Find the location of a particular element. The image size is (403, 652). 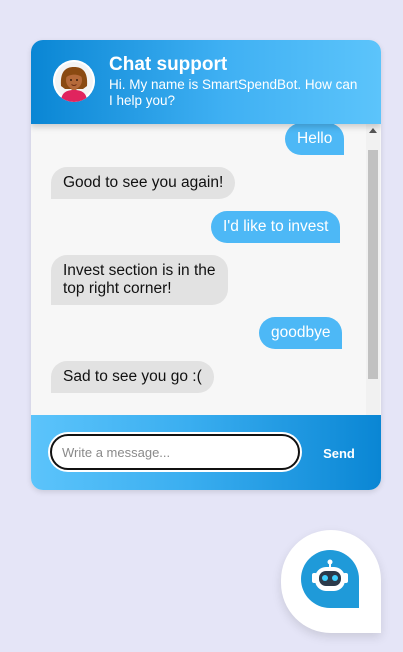

scrollbar-thumb is located at coordinates (373, 264).